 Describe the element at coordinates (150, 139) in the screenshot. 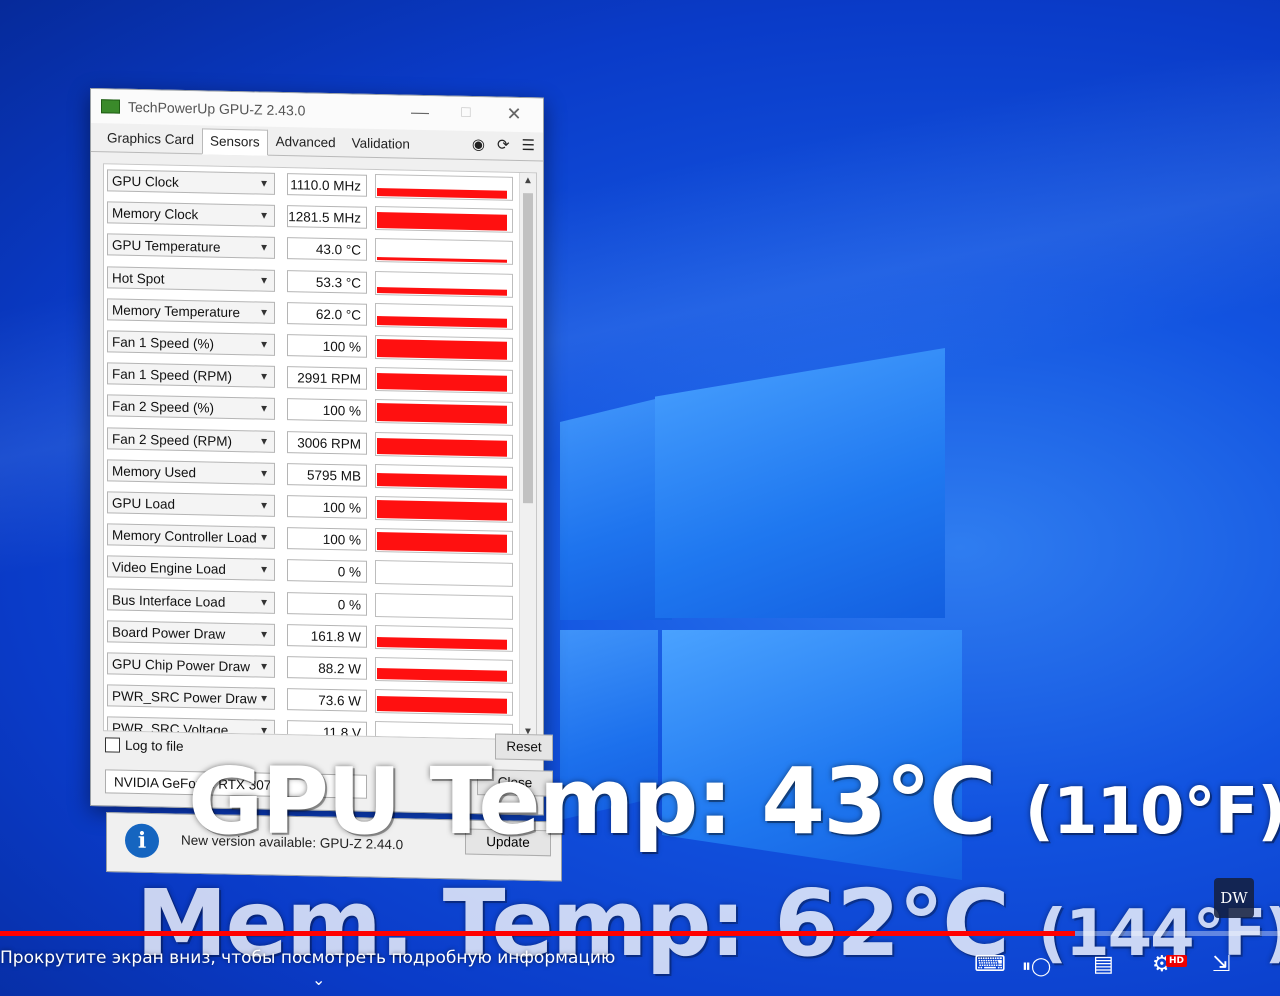

I see `tab-graphics-card: Graphics Card` at that location.